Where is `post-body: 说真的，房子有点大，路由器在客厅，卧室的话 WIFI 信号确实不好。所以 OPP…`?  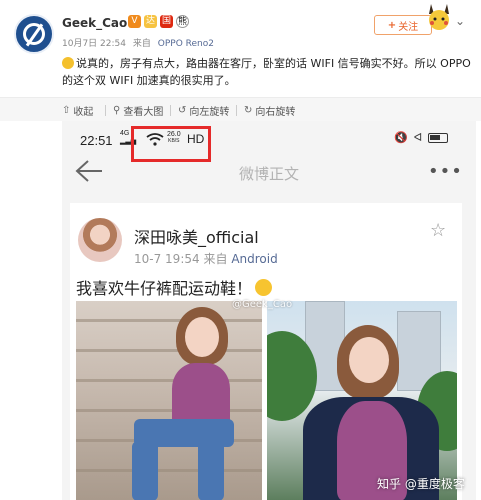 post-body: 说真的，房子有点大，路由器在客厅，卧室的话 WIFI 信号确实不好。所以 OPP… is located at coordinates (266, 72).